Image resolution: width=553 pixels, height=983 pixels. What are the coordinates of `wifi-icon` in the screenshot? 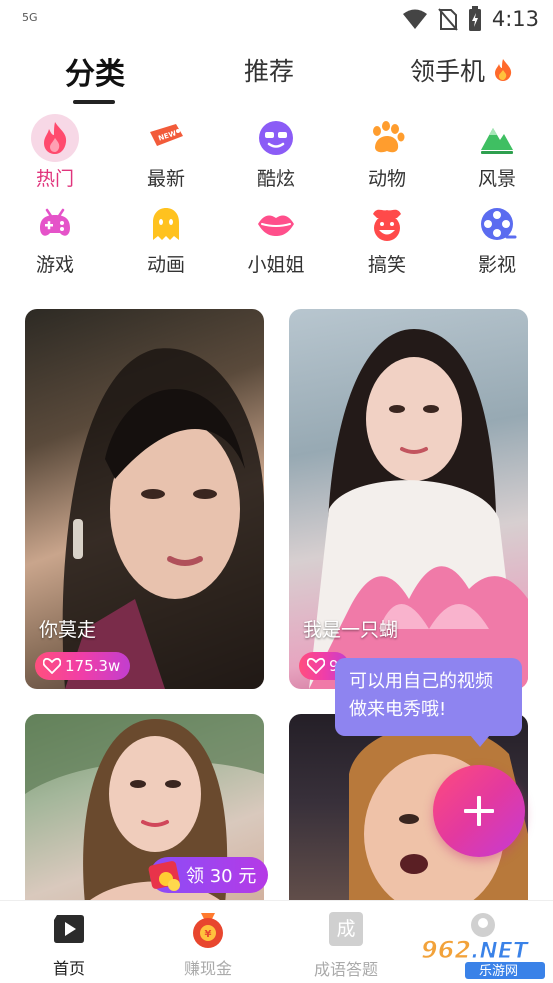 It's located at (414, 19).